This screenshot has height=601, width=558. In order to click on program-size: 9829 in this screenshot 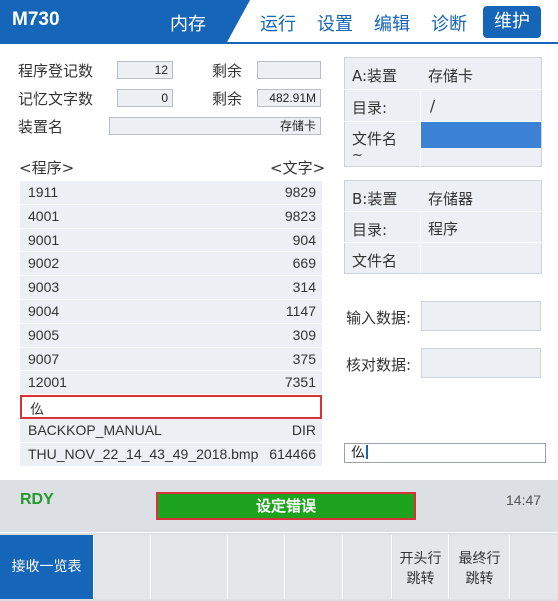, I will do `click(300, 192)`.